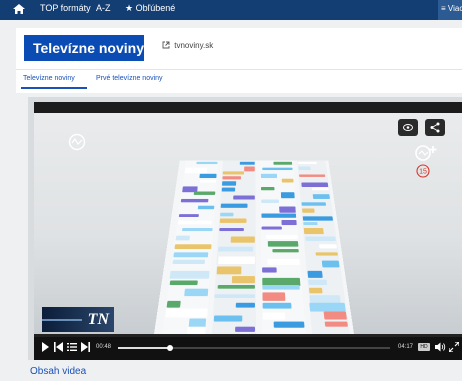  I want to click on tn-logo: TN, so click(78, 319).